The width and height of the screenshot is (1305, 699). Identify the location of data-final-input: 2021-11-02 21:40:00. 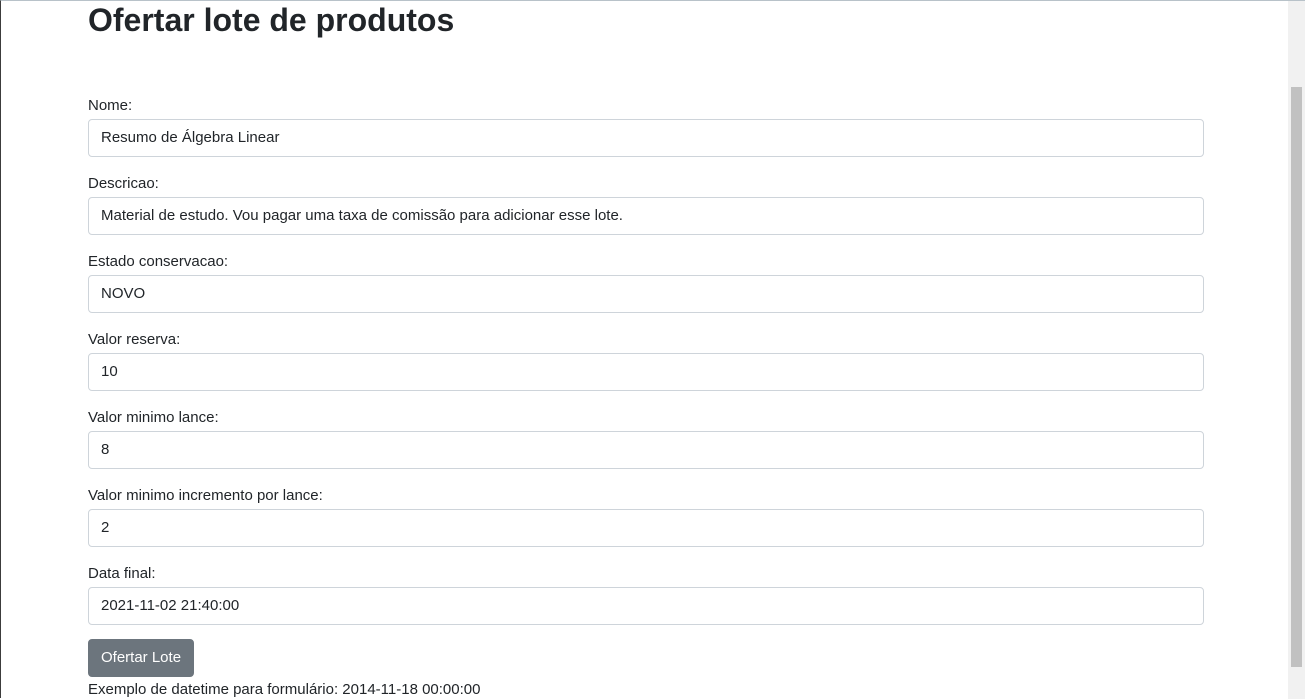
(646, 606).